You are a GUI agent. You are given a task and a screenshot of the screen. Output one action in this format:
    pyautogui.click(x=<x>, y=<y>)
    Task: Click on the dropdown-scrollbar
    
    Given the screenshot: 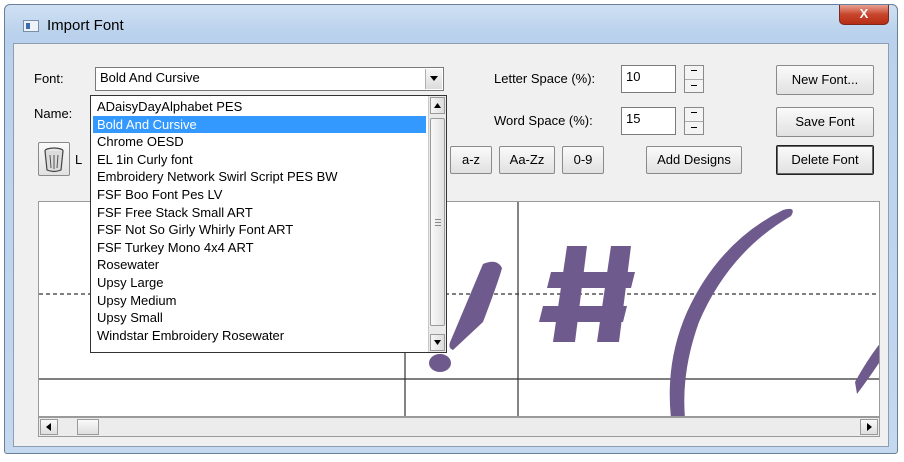 What is the action you would take?
    pyautogui.click(x=437, y=224)
    